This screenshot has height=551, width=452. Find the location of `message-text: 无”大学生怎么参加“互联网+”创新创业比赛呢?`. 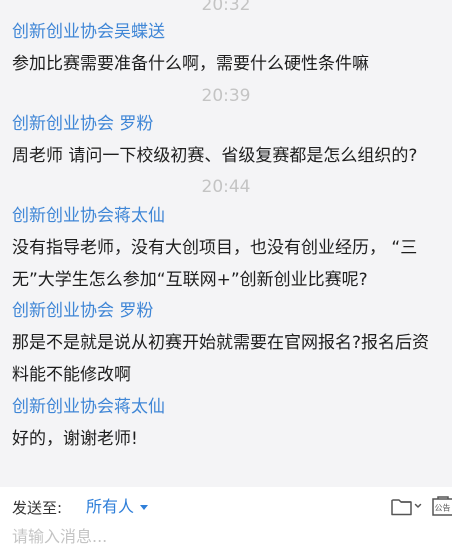

message-text: 无”大学生怎么参加“互联网+”创新创业比赛呢? is located at coordinates (190, 280).